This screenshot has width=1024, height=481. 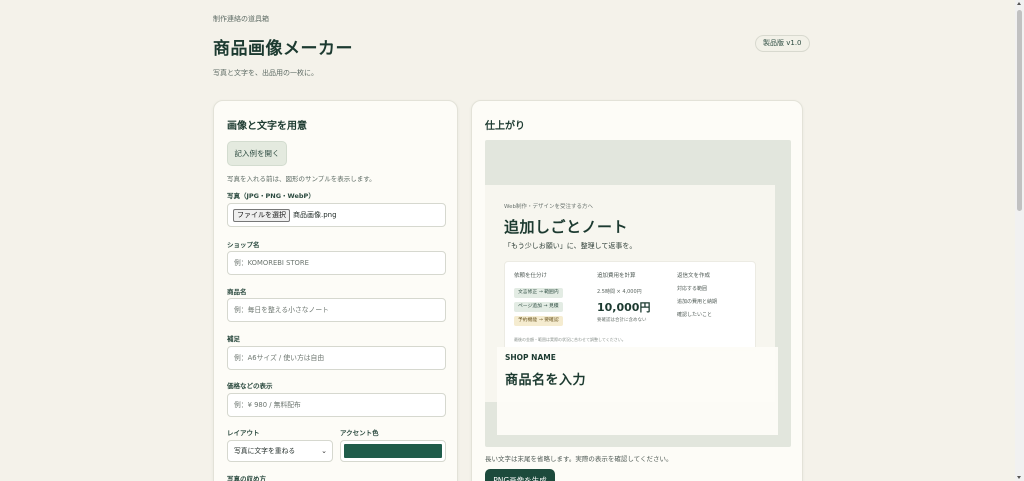 What do you see at coordinates (283, 49) in the screenshot?
I see `app-title: 商品画像メーカー` at bounding box center [283, 49].